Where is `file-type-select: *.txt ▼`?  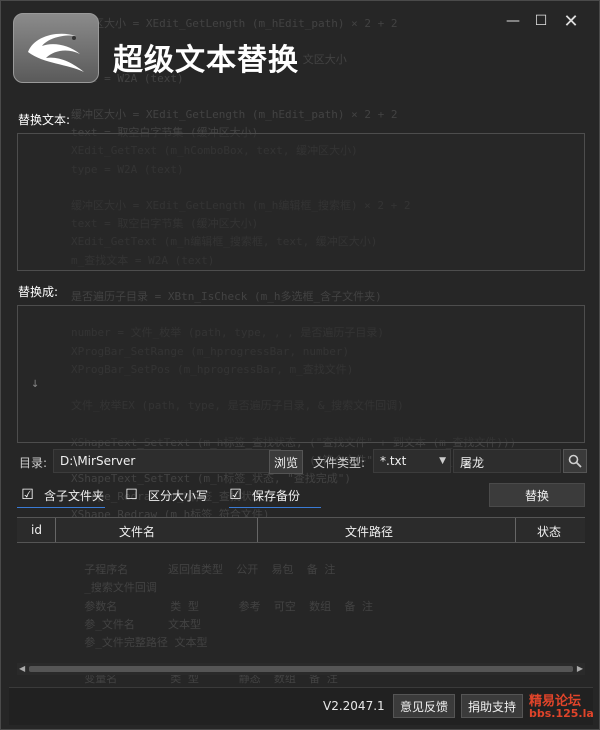 file-type-select: *.txt ▼ is located at coordinates (412, 461).